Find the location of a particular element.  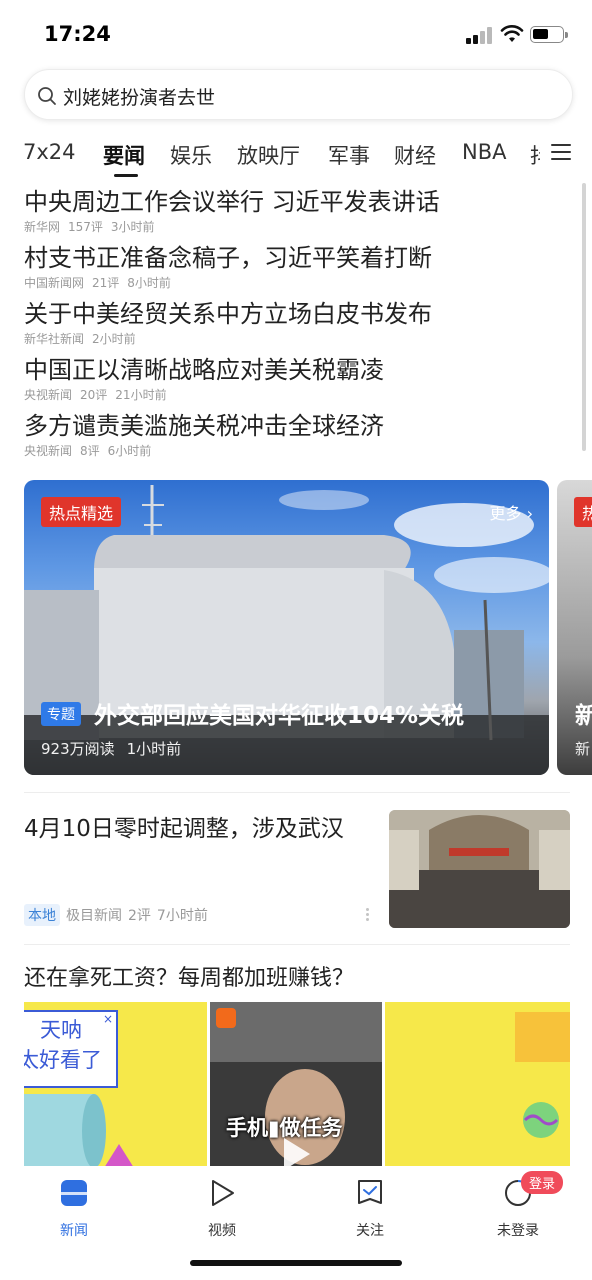

bubble-line-1: 天呐 is located at coordinates (61, 1030).